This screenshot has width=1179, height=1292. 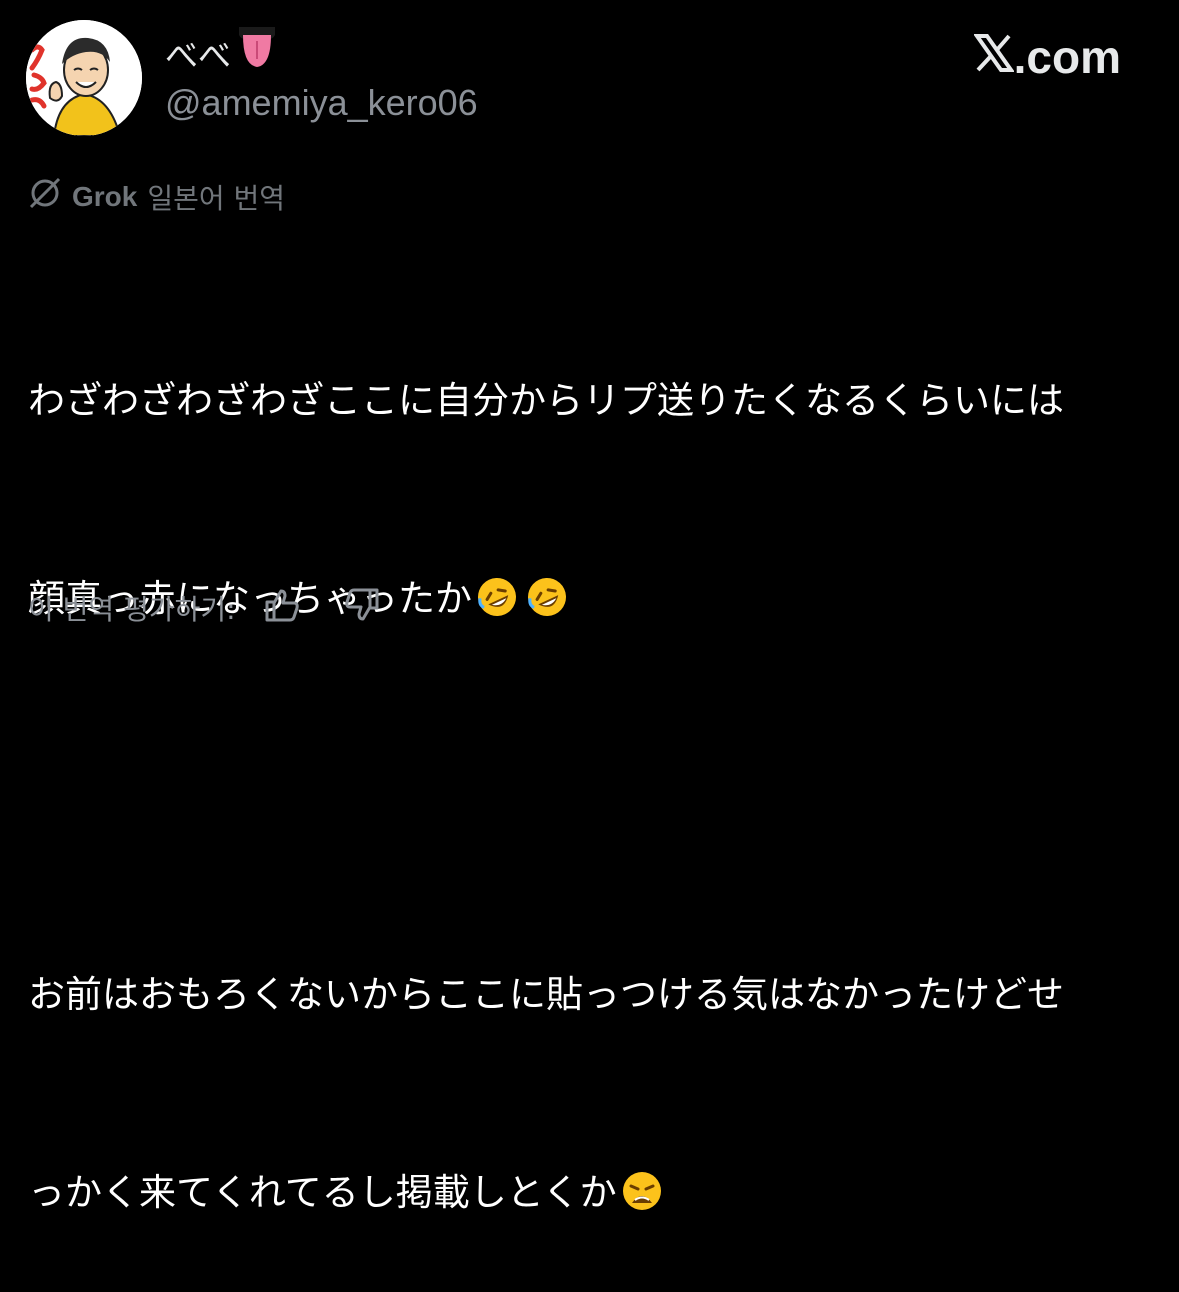 What do you see at coordinates (132, 609) in the screenshot?
I see `rate-translation-label: 이 번역 평가하기:` at bounding box center [132, 609].